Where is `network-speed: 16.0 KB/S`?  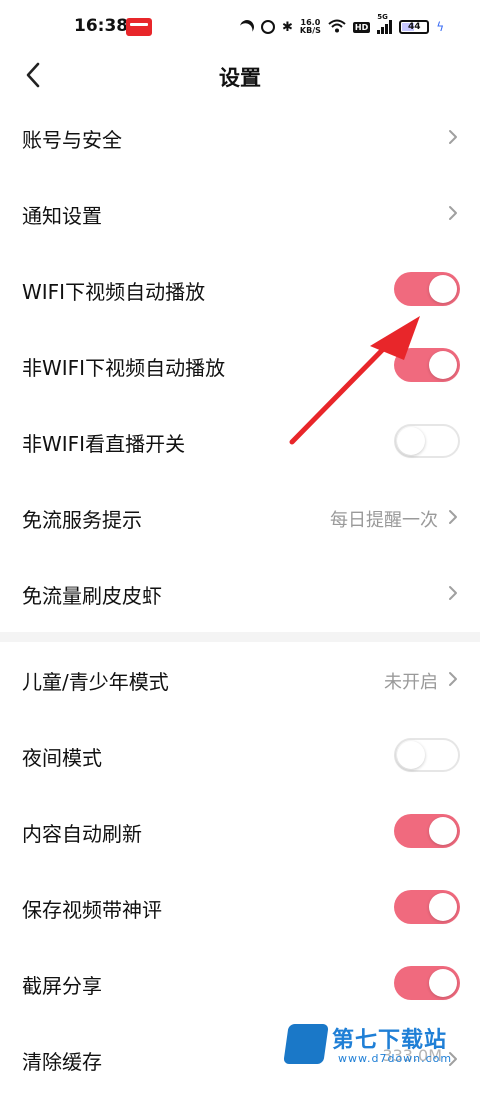 network-speed: 16.0 KB/S is located at coordinates (310, 27).